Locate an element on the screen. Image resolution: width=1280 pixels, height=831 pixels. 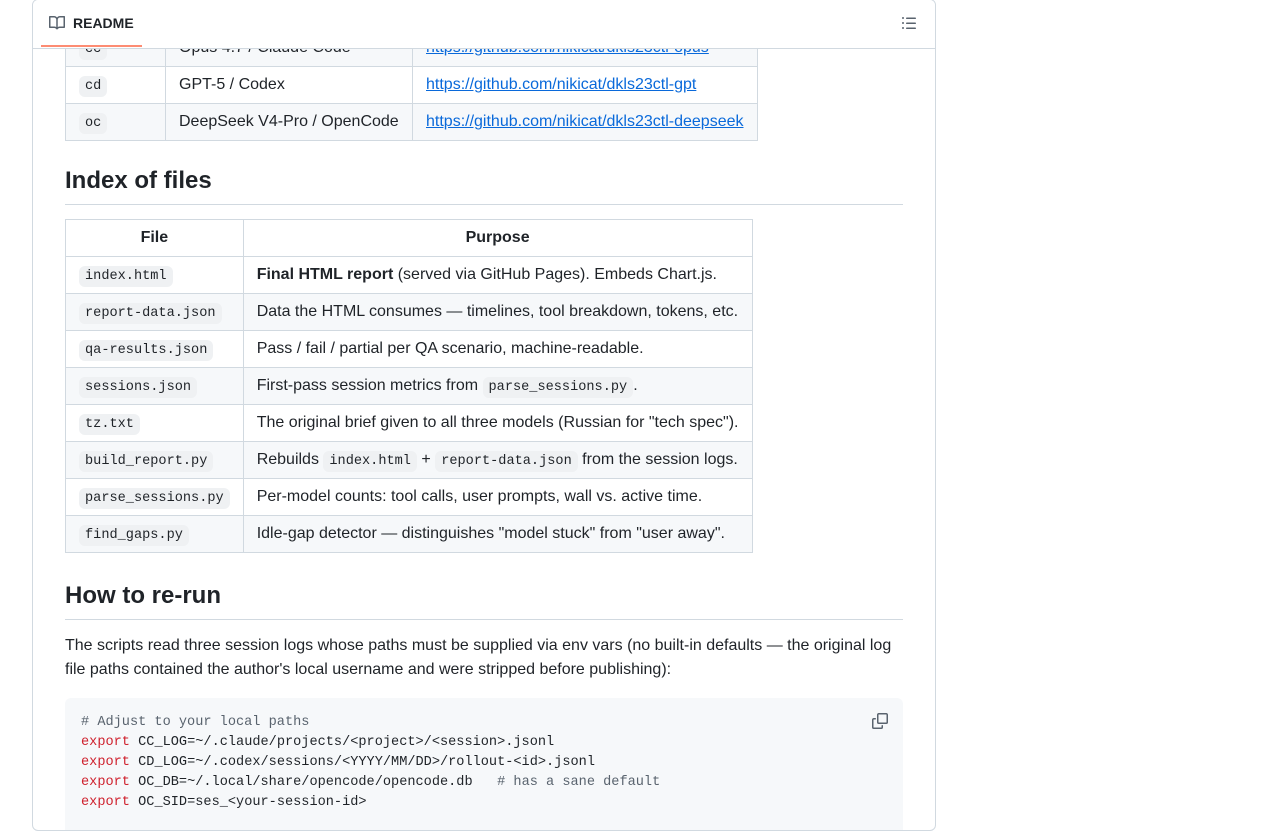
code-comment: # Adjust to your local paths is located at coordinates (195, 722).